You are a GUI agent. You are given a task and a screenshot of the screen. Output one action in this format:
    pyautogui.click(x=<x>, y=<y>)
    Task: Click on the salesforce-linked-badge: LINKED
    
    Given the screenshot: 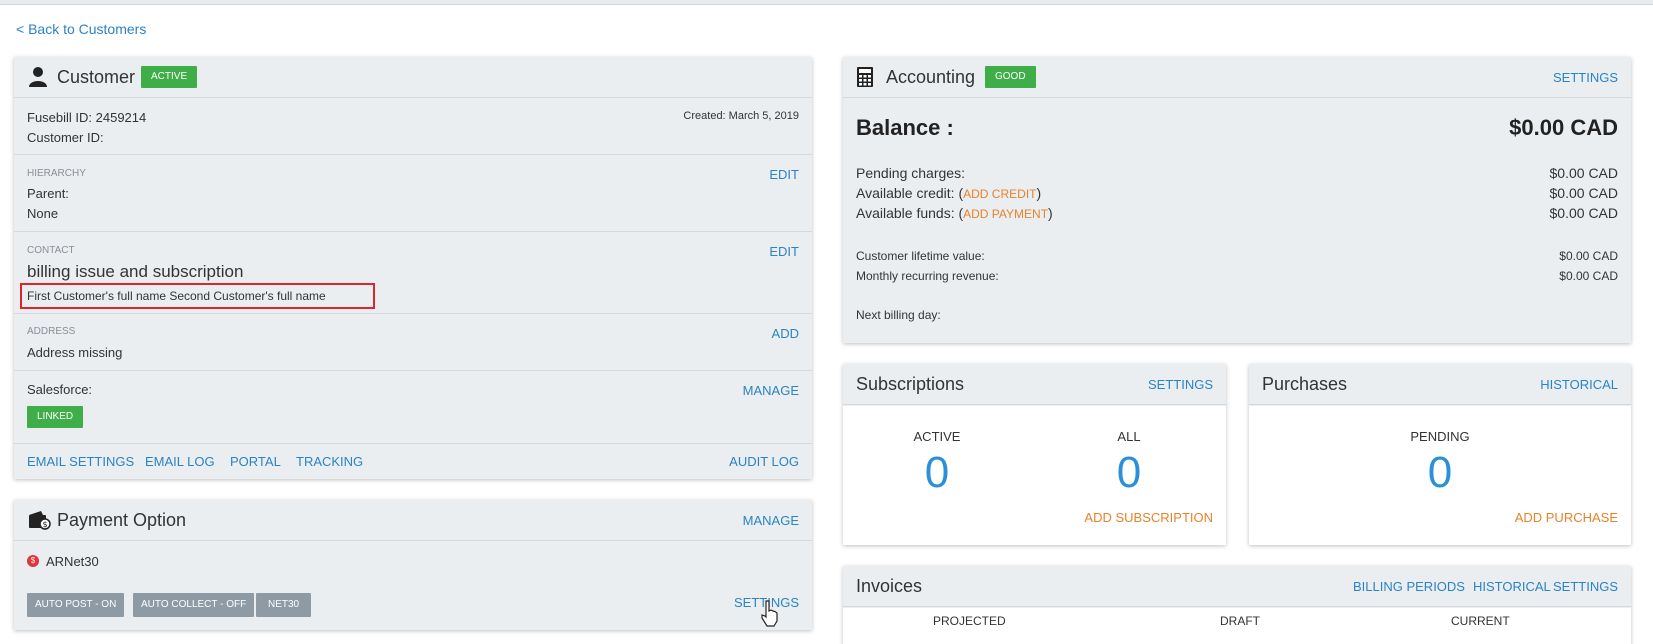 What is the action you would take?
    pyautogui.click(x=55, y=417)
    